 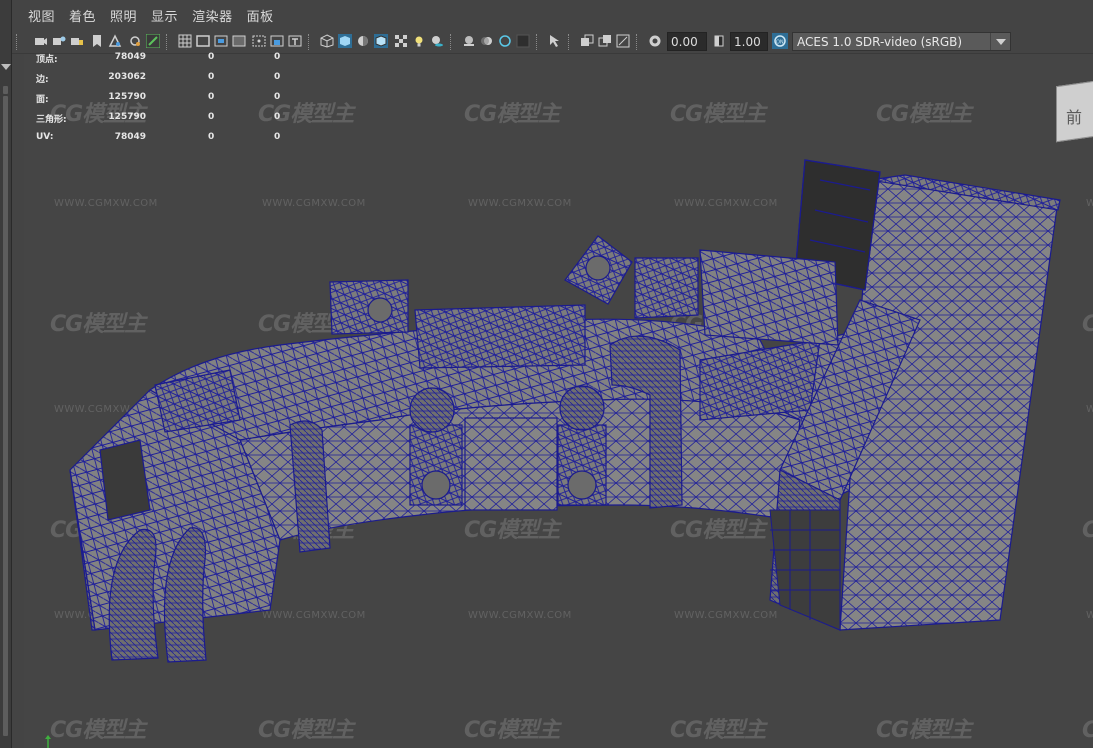 What do you see at coordinates (127, 77) in the screenshot?
I see `hud-value: 203062` at bounding box center [127, 77].